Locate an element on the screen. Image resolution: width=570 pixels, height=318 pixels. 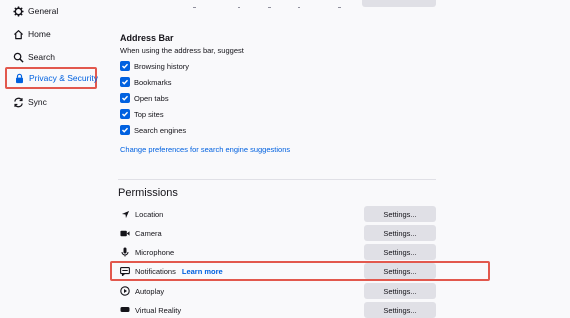
permission-label: Microphone is located at coordinates (155, 252).